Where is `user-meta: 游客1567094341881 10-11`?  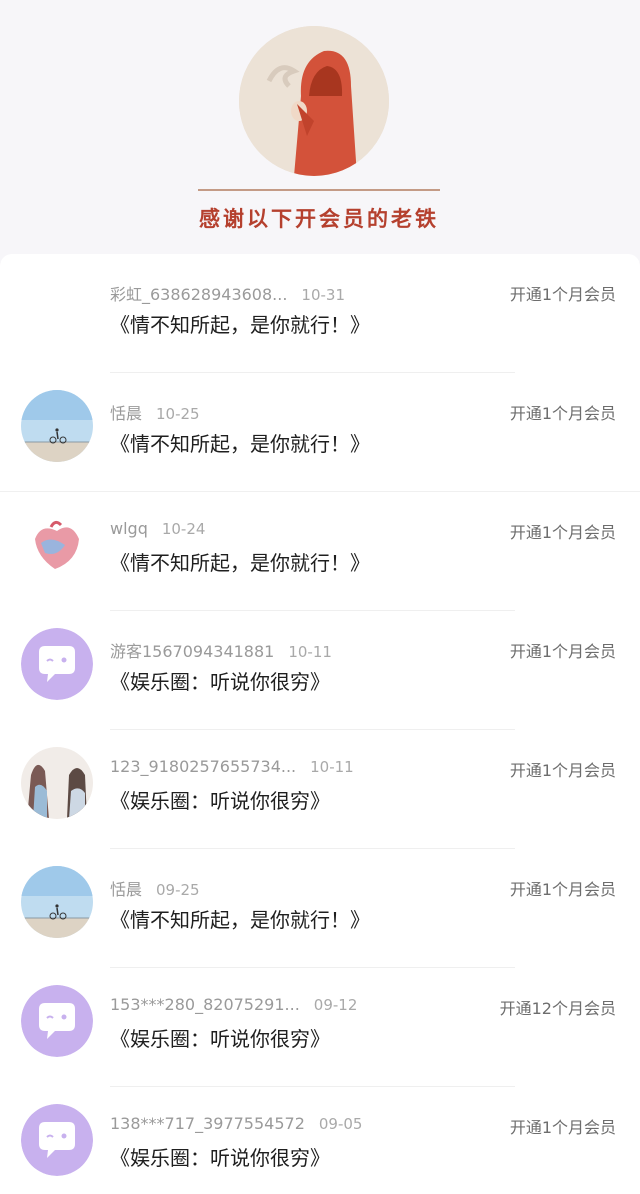 user-meta: 游客1567094341881 10-11 is located at coordinates (221, 650).